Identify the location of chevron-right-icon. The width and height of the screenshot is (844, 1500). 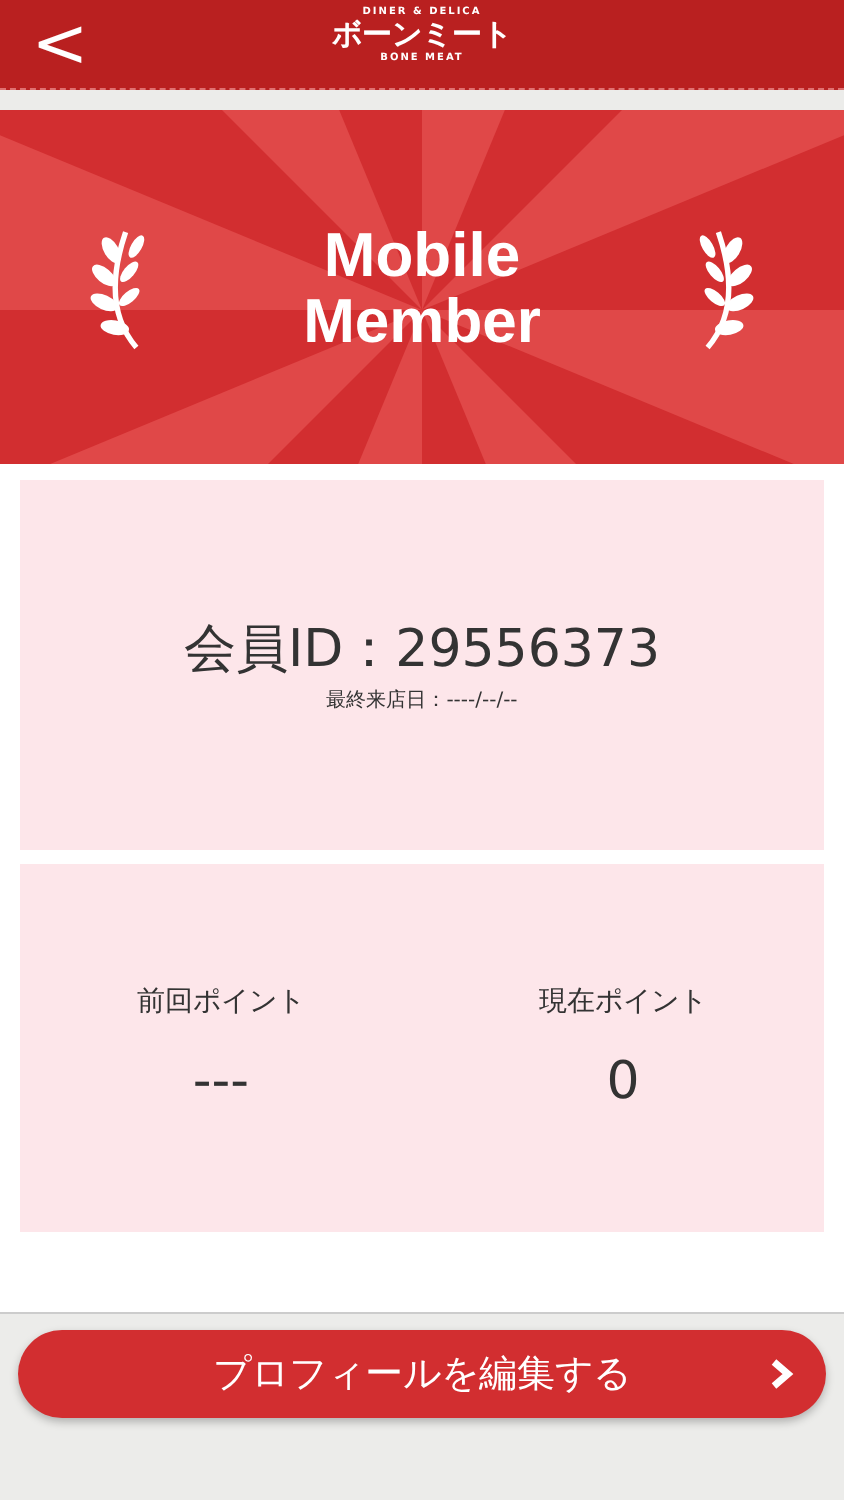
(782, 1374).